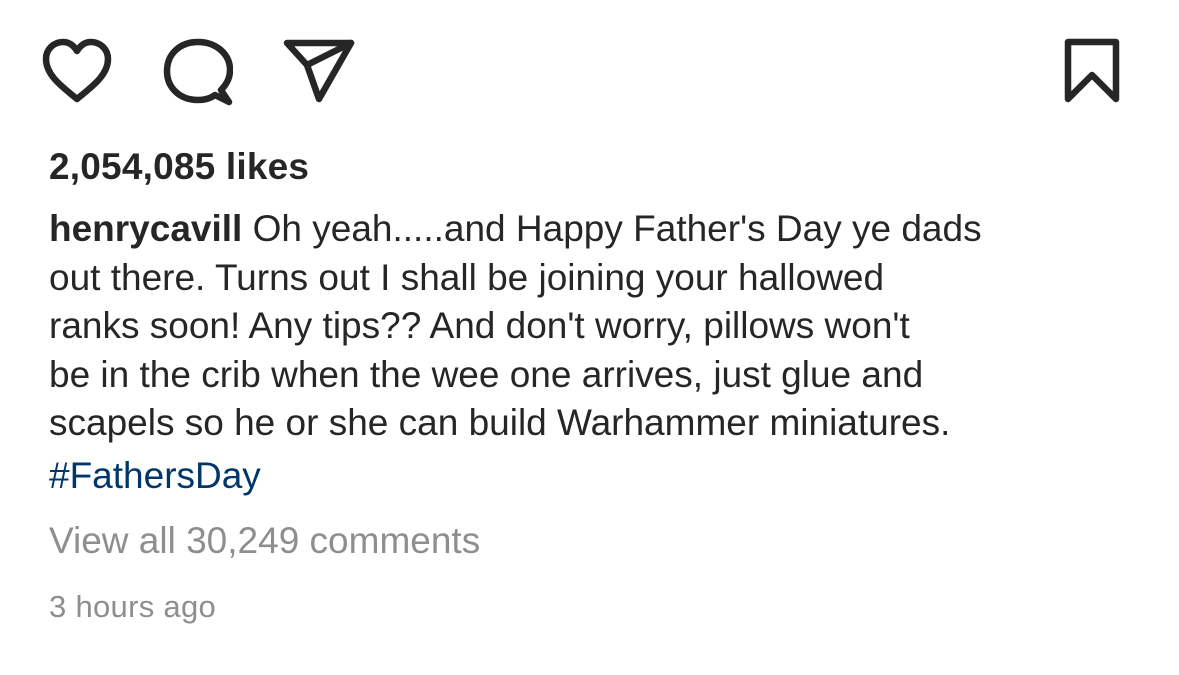  What do you see at coordinates (599, 476) in the screenshot?
I see `hashtag-link: #FathersDay` at bounding box center [599, 476].